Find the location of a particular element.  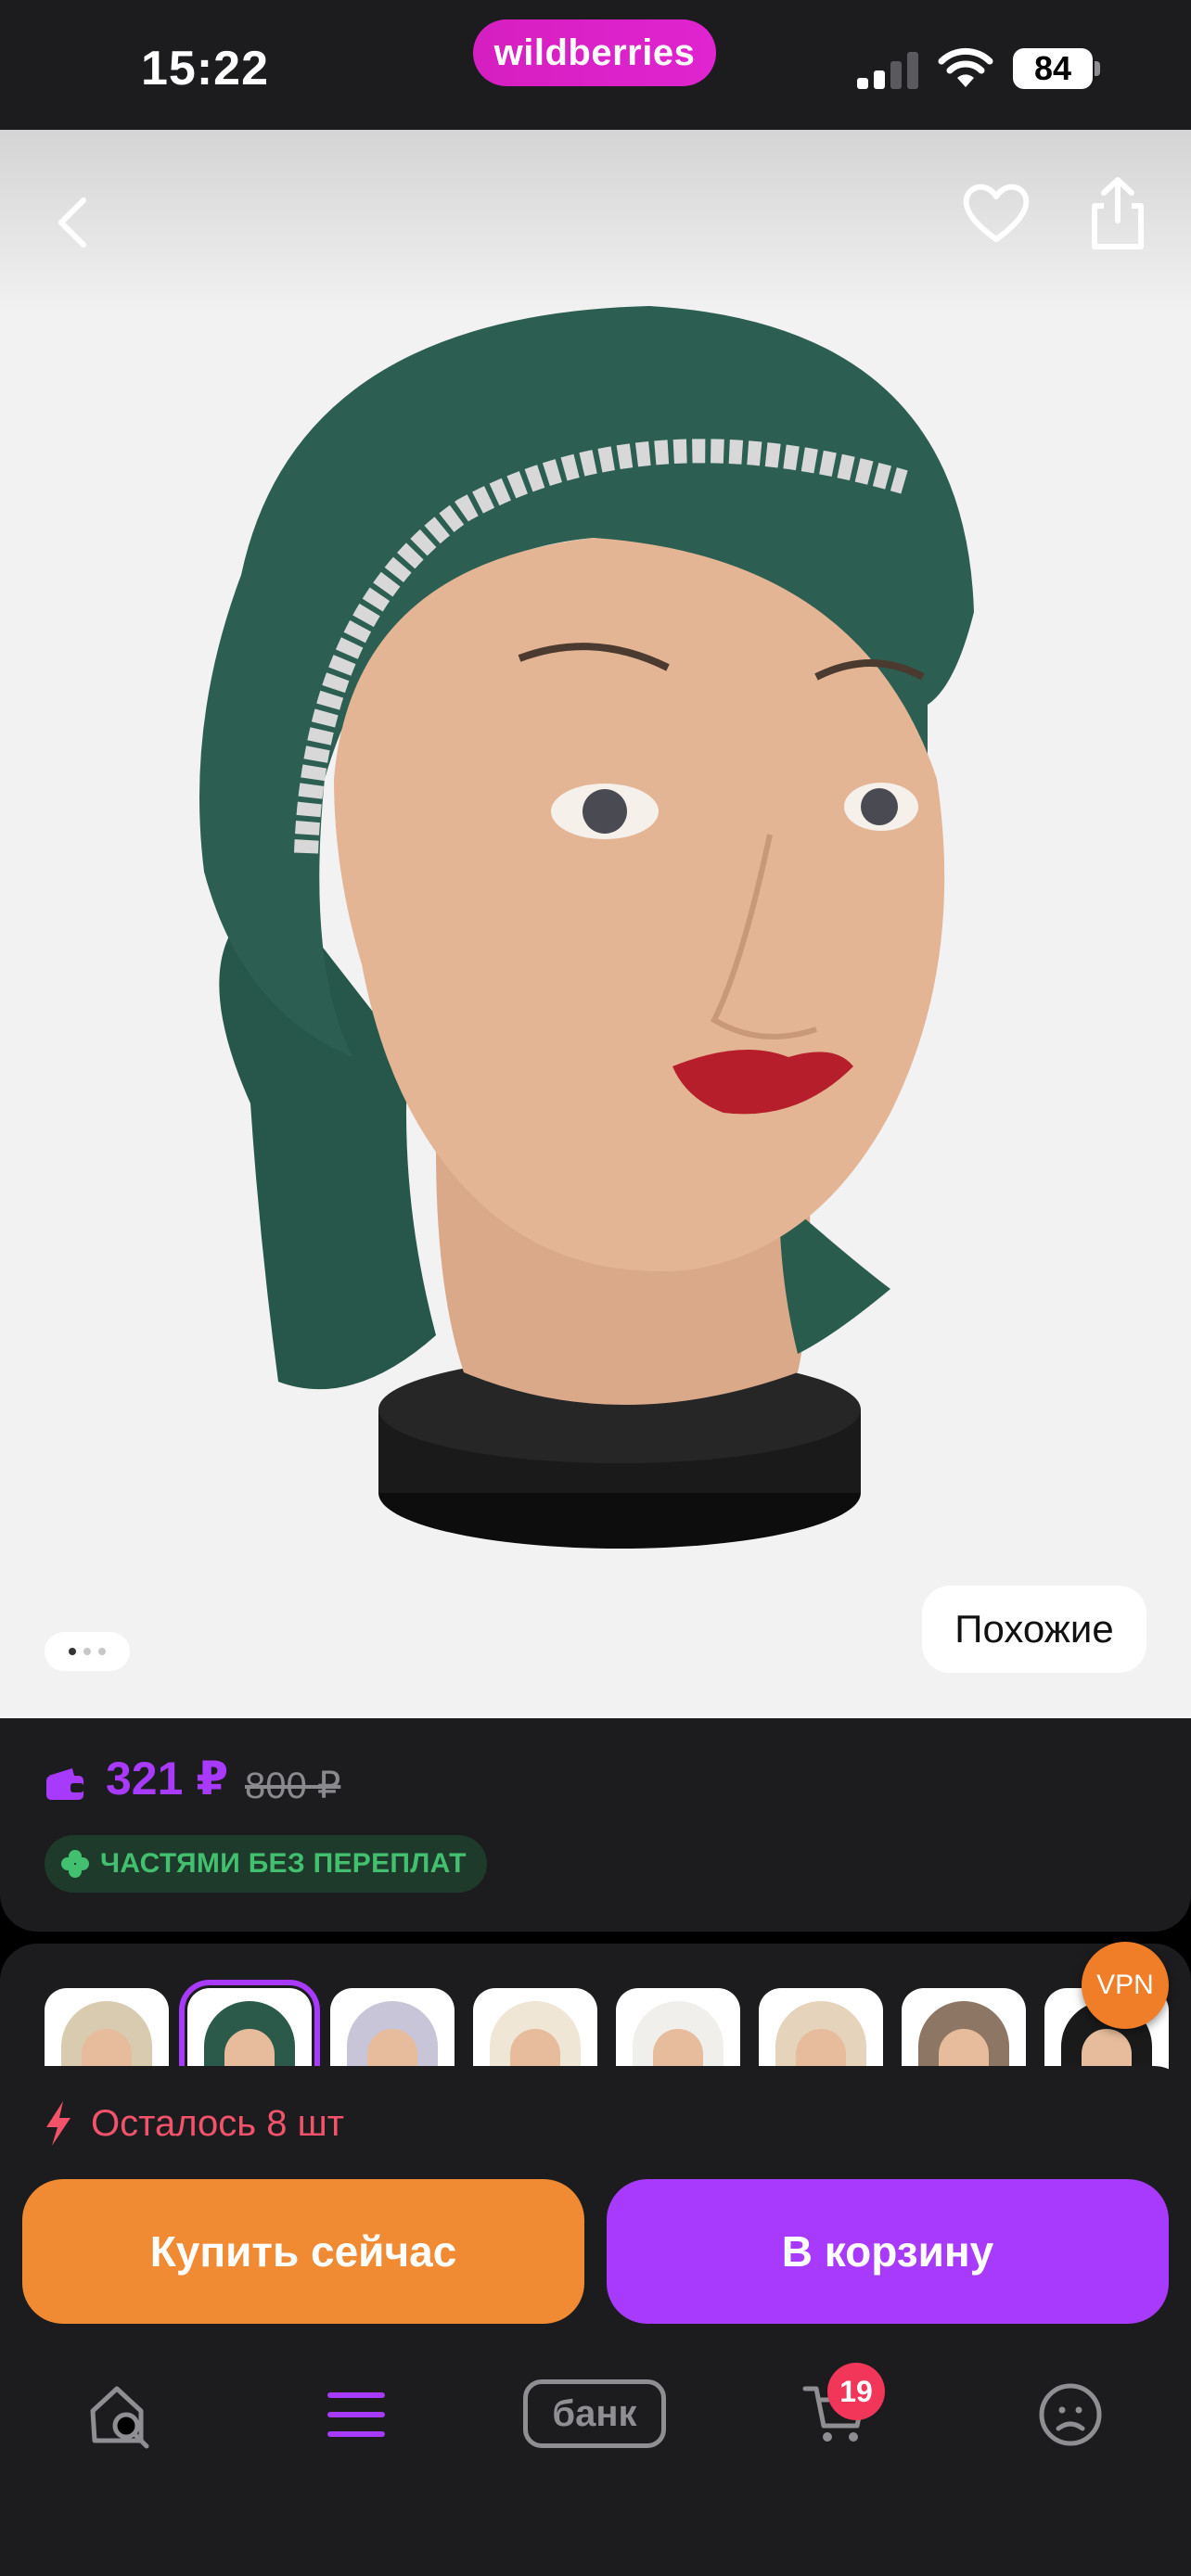

installments-label: ЧАСТЯМИ БЕЗ ПЕРЕПЛАТ is located at coordinates (283, 1863).